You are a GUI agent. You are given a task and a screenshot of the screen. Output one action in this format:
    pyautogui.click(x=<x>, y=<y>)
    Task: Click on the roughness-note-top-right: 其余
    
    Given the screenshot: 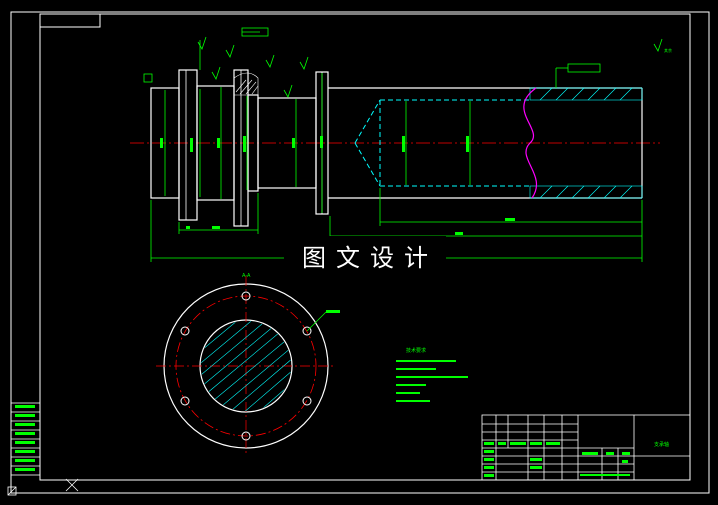 What is the action you would take?
    pyautogui.click(x=668, y=50)
    